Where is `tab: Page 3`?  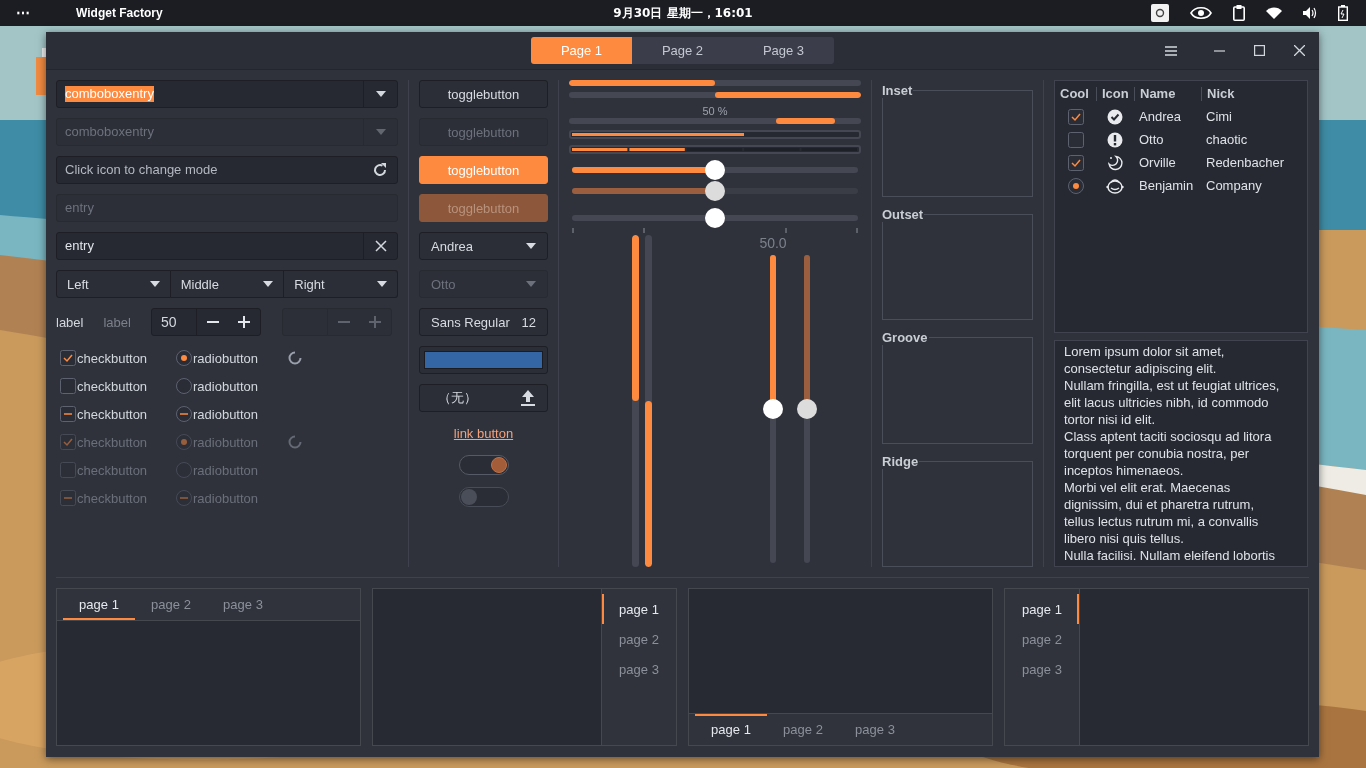
tab: Page 3 is located at coordinates (783, 50).